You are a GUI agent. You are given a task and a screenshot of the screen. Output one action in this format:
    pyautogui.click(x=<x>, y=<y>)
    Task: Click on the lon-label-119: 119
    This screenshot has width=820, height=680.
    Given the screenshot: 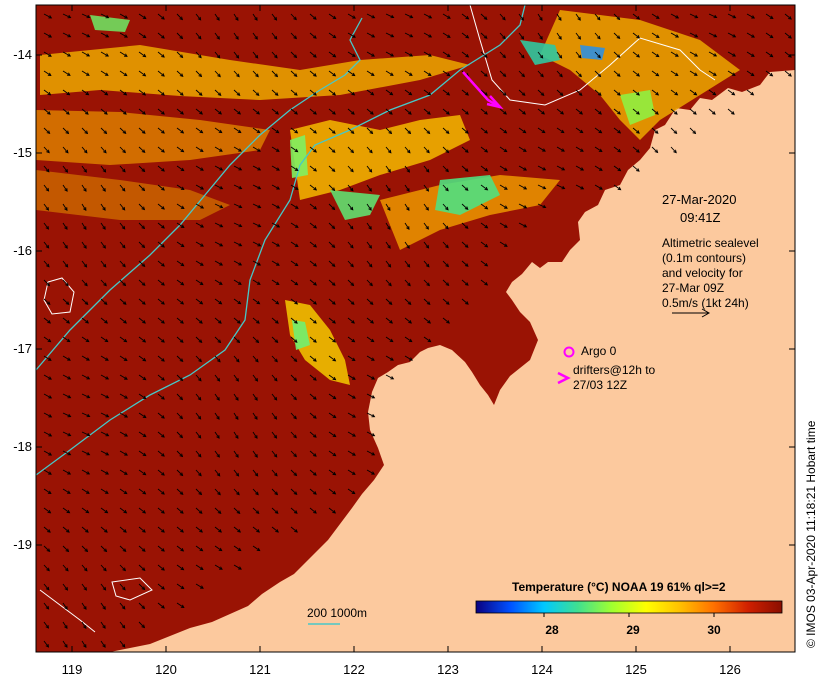 What is the action you would take?
    pyautogui.click(x=72, y=669)
    